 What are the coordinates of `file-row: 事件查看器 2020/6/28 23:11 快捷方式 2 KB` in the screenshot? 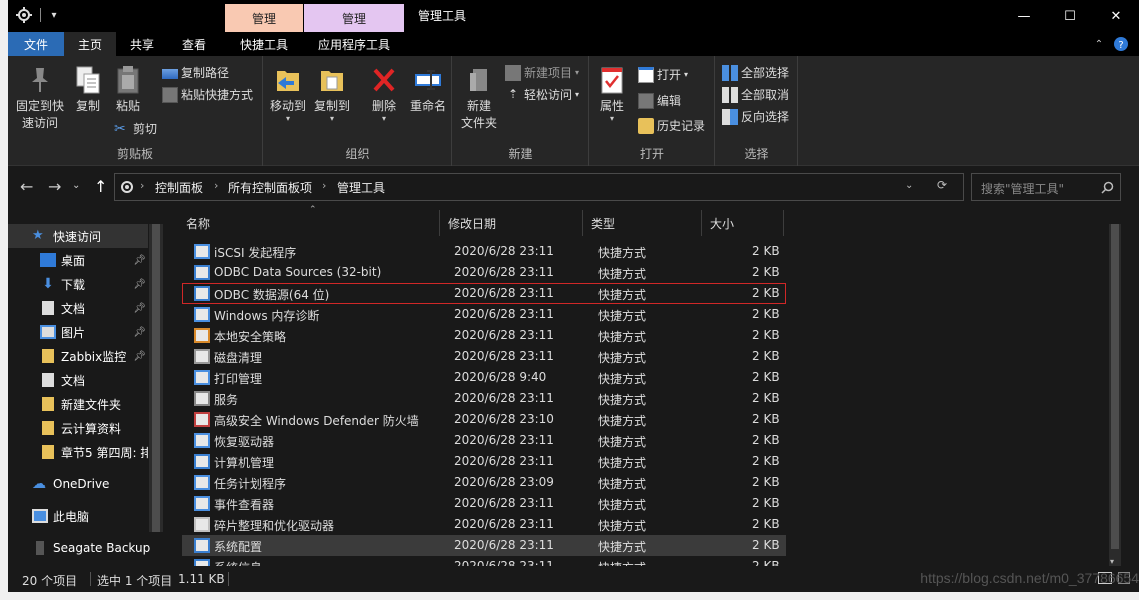 It's located at (484, 503).